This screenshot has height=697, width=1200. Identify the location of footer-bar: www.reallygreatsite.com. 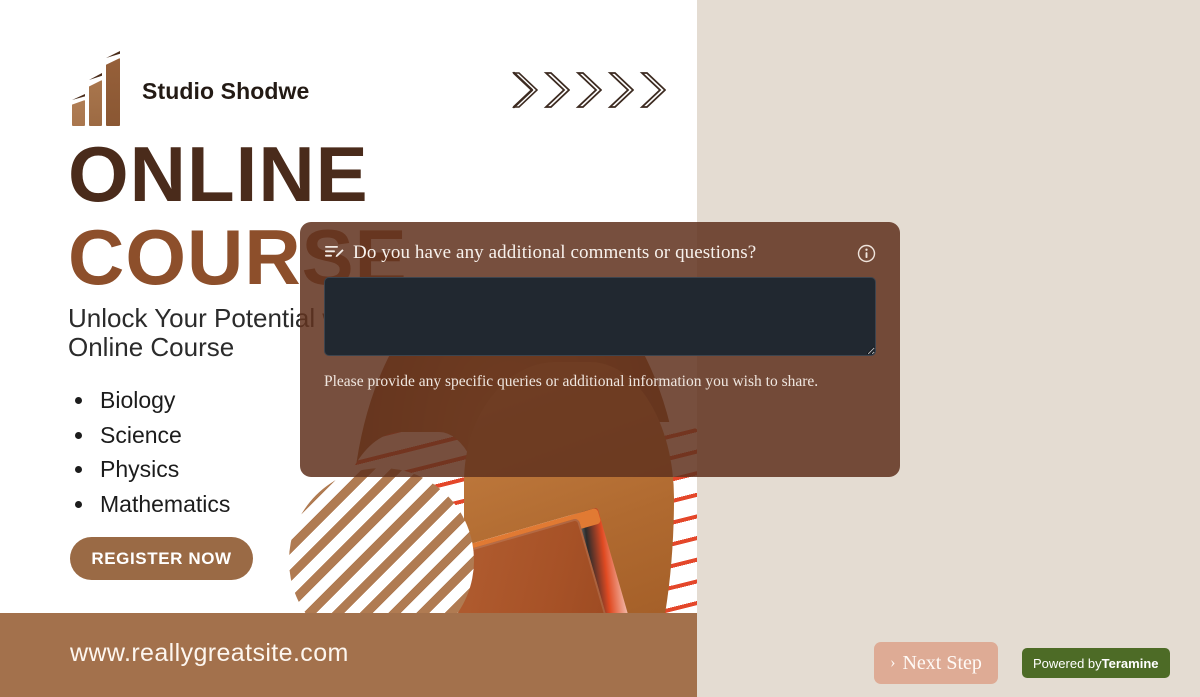
(348, 655).